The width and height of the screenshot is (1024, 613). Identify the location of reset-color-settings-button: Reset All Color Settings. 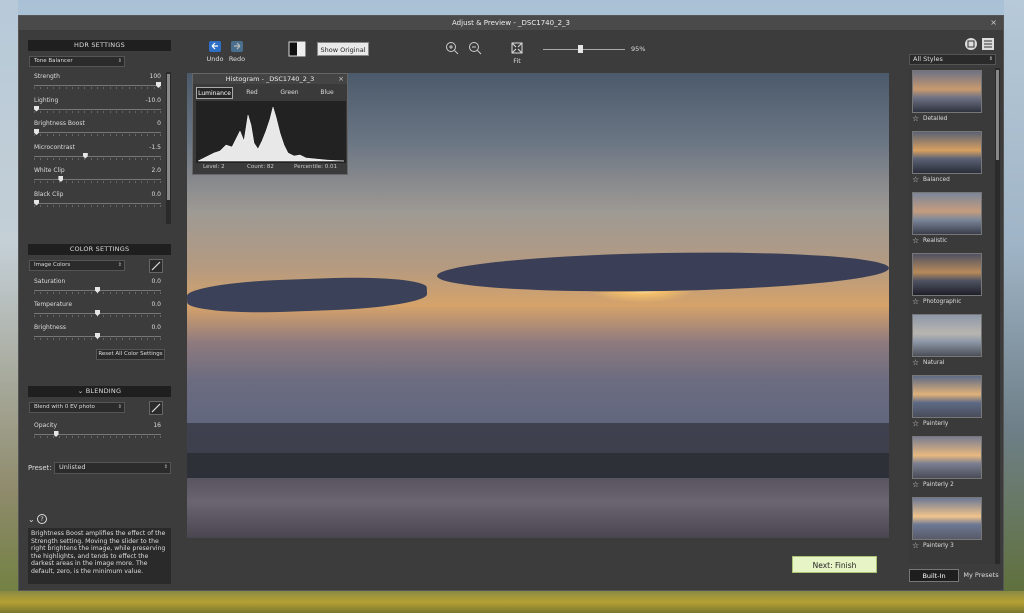
(130, 354).